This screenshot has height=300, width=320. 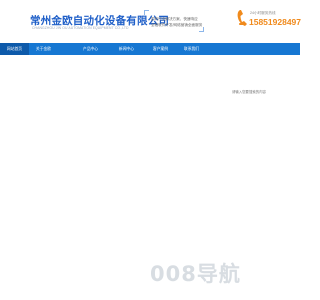 I want to click on service-line: 全程软件开发/网络营销全面服务, so click(x=177, y=25).